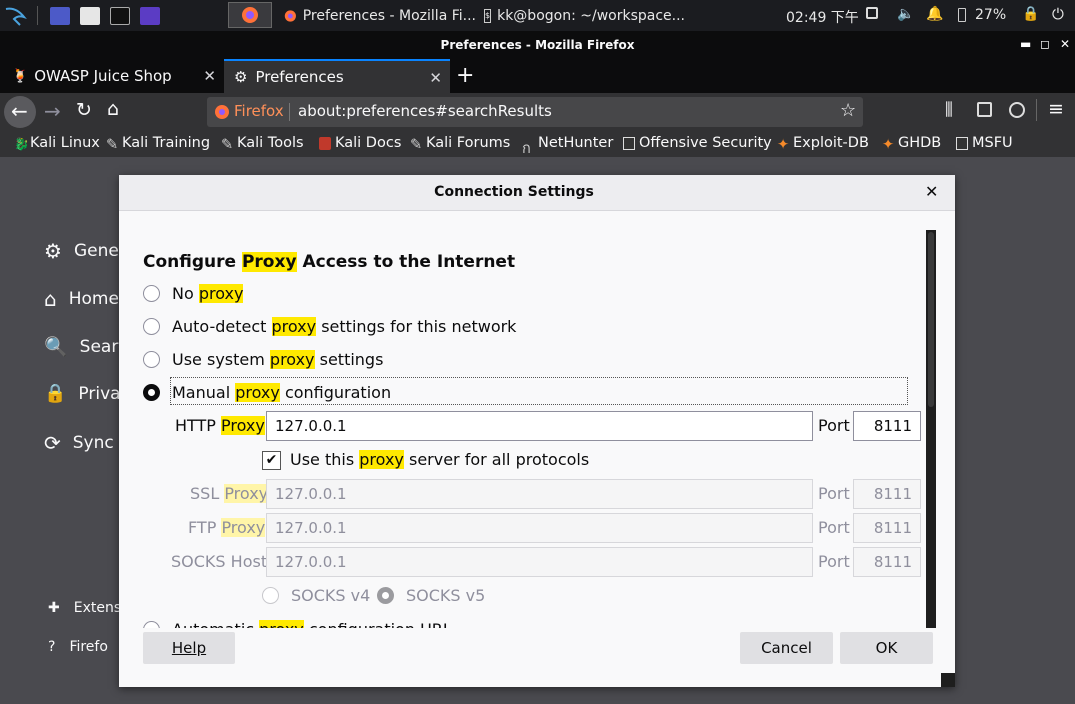 This screenshot has width=1075, height=704. I want to click on ftp-proxy-input: 127.0.0.1, so click(539, 528).